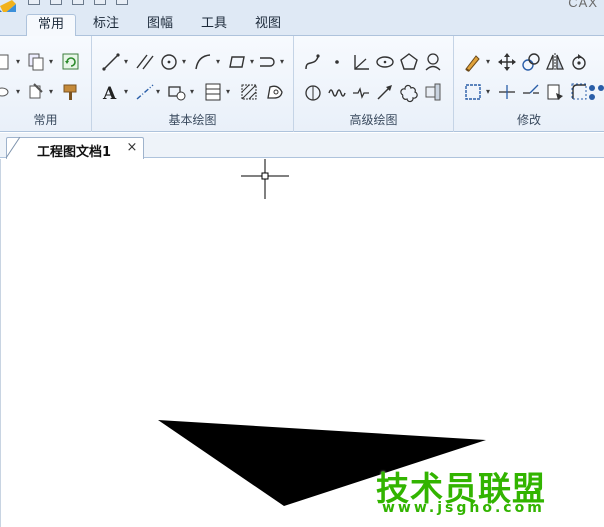 The width and height of the screenshot is (604, 527). Describe the element at coordinates (132, 148) in the screenshot. I see `close-icon: ×` at that location.